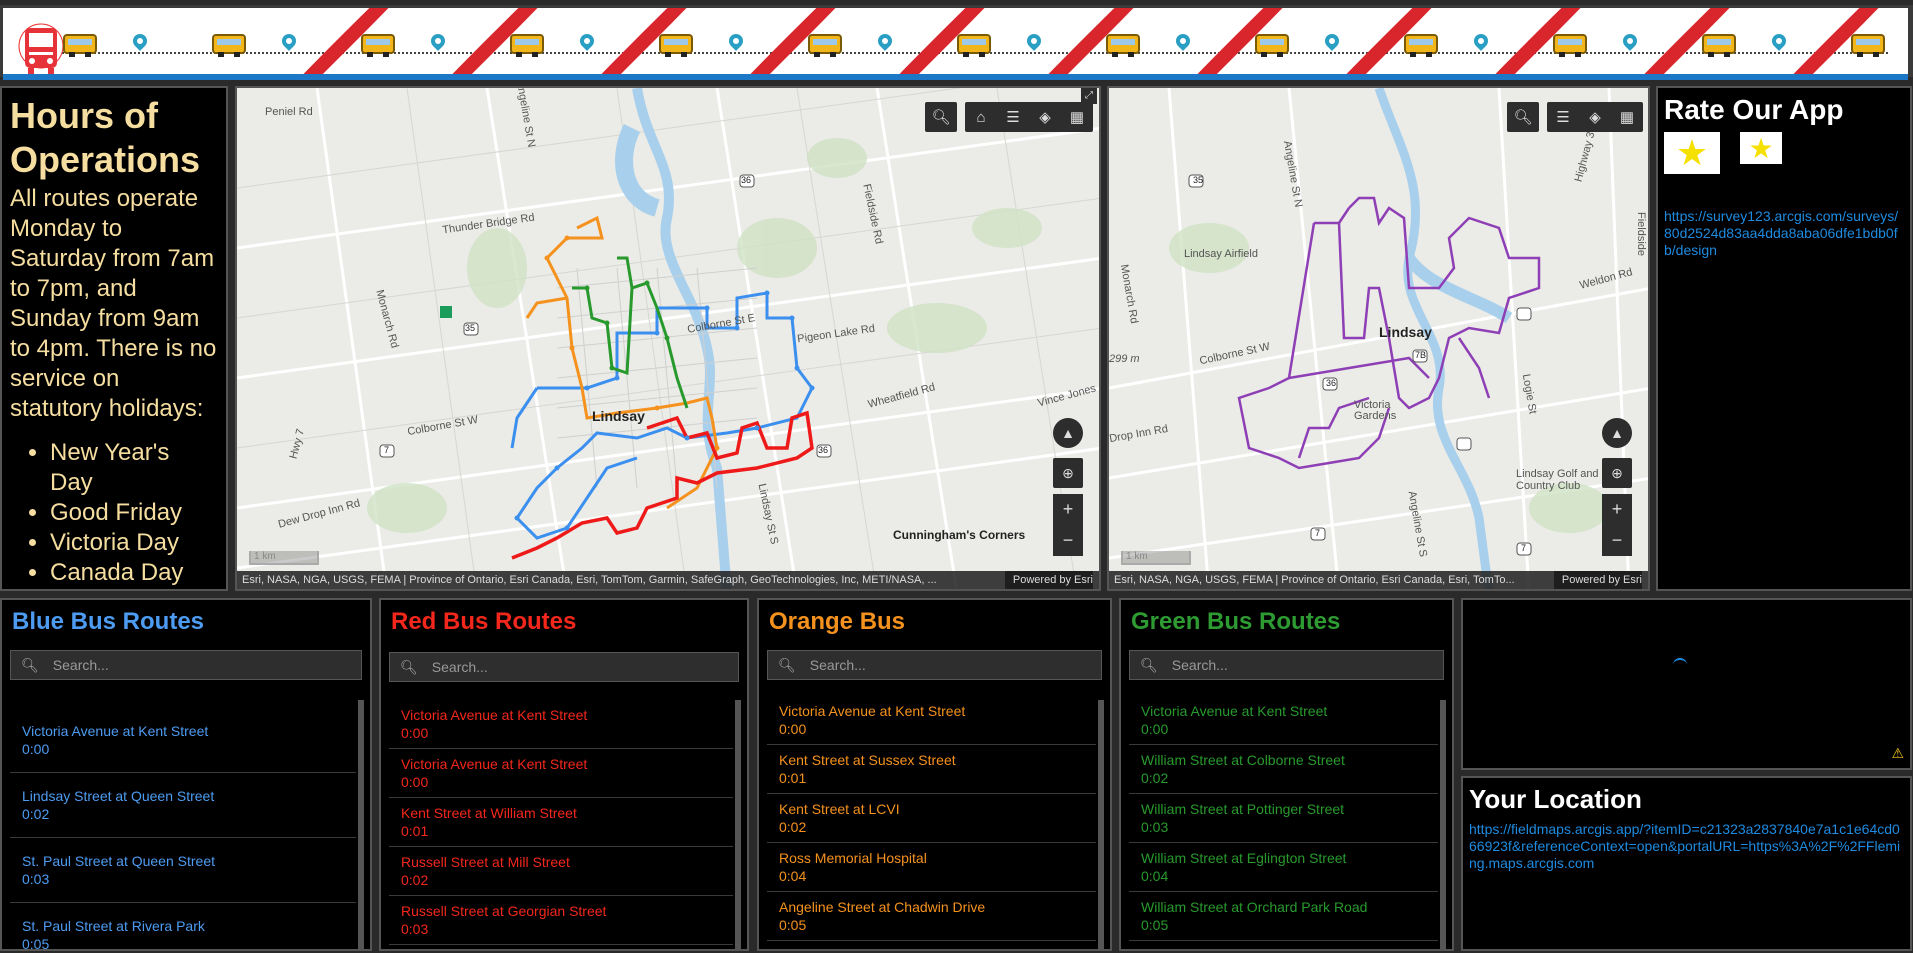  Describe the element at coordinates (931, 769) in the screenshot. I see `list-item: Kent Street at Sussex Street 0:01` at that location.